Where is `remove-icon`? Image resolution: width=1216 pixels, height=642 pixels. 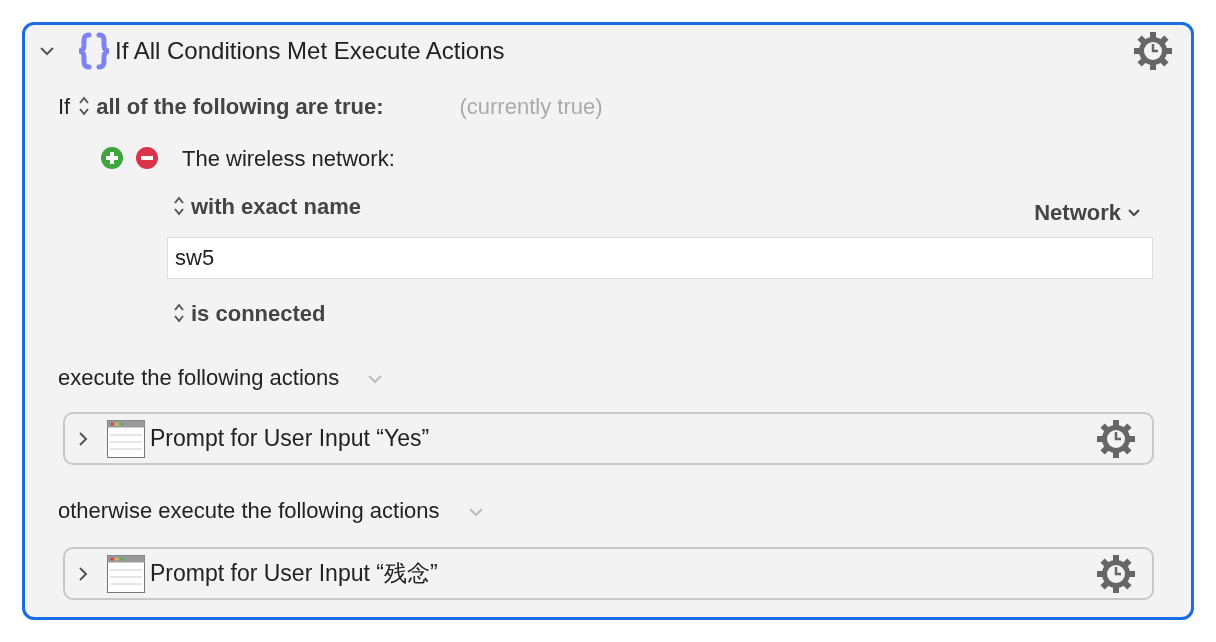 remove-icon is located at coordinates (147, 158).